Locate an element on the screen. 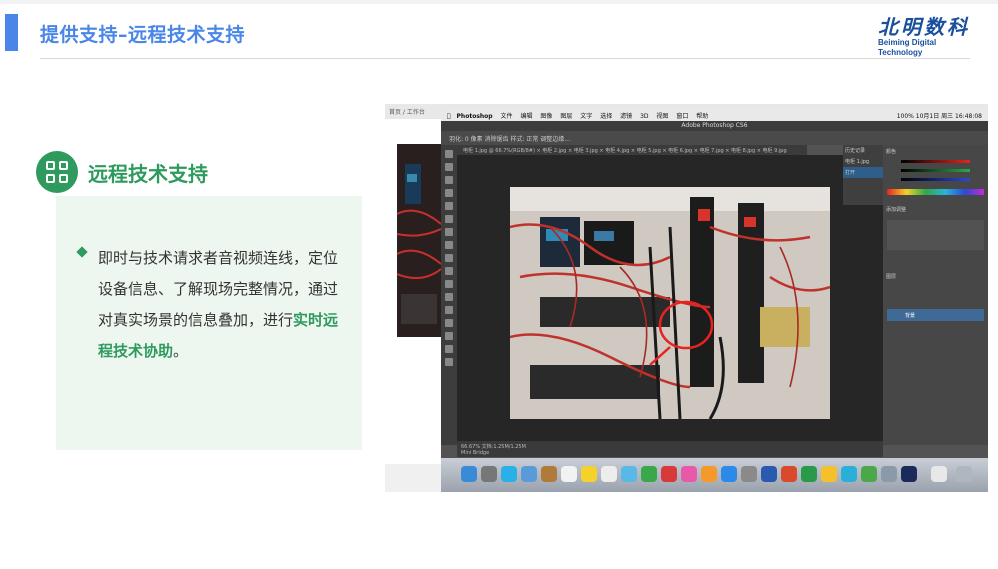  menu-item-file: 文件 is located at coordinates (507, 116).